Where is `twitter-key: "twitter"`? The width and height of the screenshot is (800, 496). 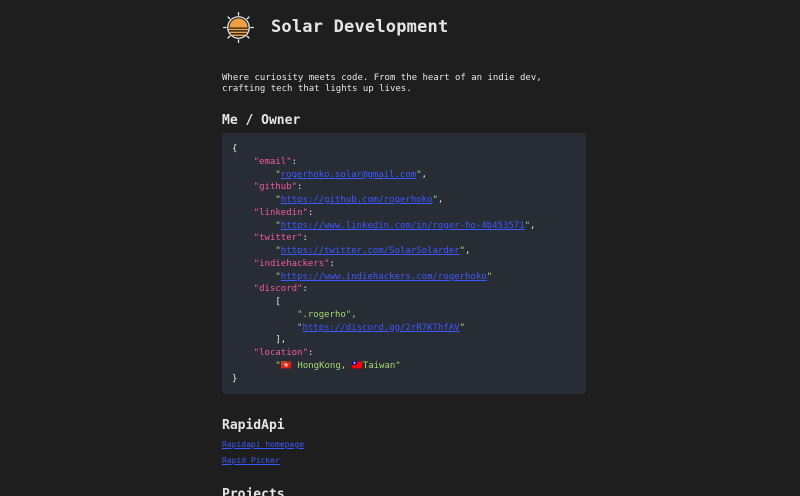
twitter-key: "twitter" is located at coordinates (278, 238).